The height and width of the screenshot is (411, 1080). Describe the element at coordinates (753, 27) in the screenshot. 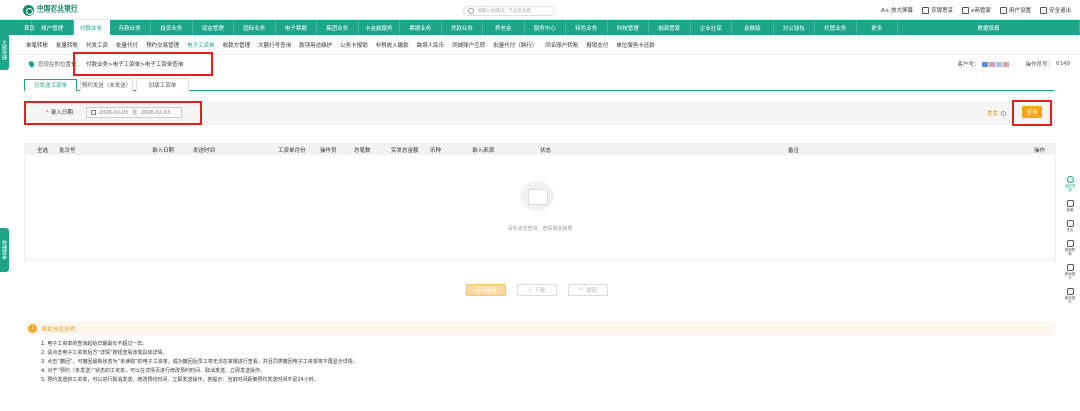

I see `nav-item: 金融链` at that location.